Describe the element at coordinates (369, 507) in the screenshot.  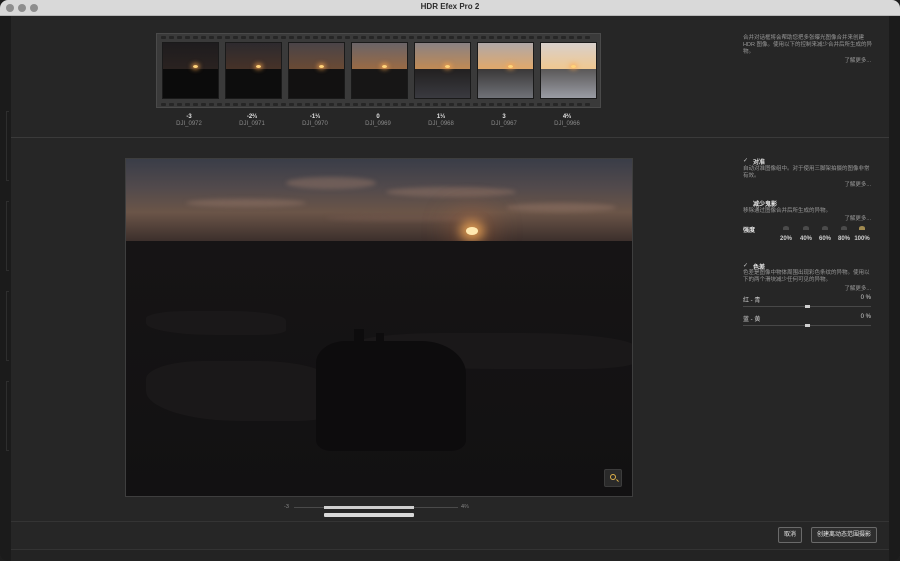
I see `exposure-range-selection` at that location.